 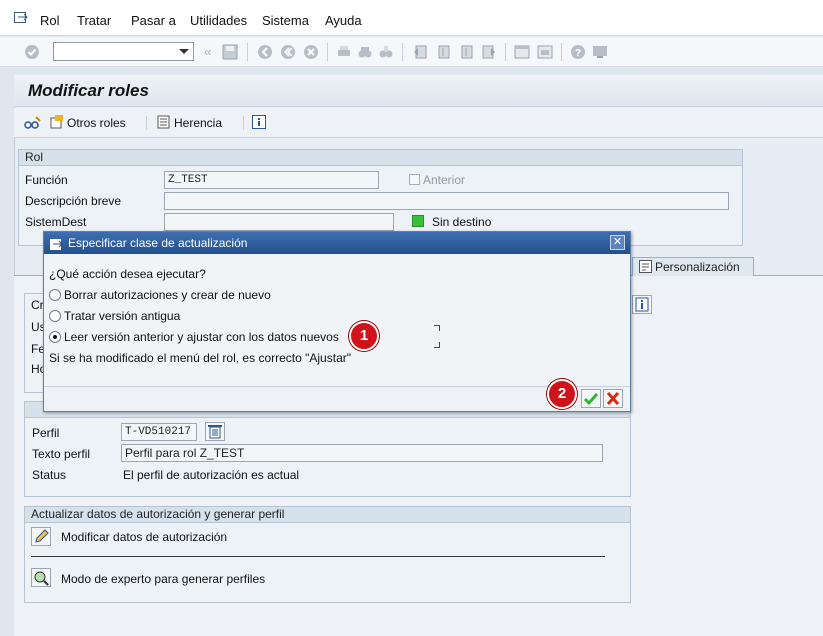 What do you see at coordinates (259, 123) in the screenshot?
I see `info-icon` at bounding box center [259, 123].